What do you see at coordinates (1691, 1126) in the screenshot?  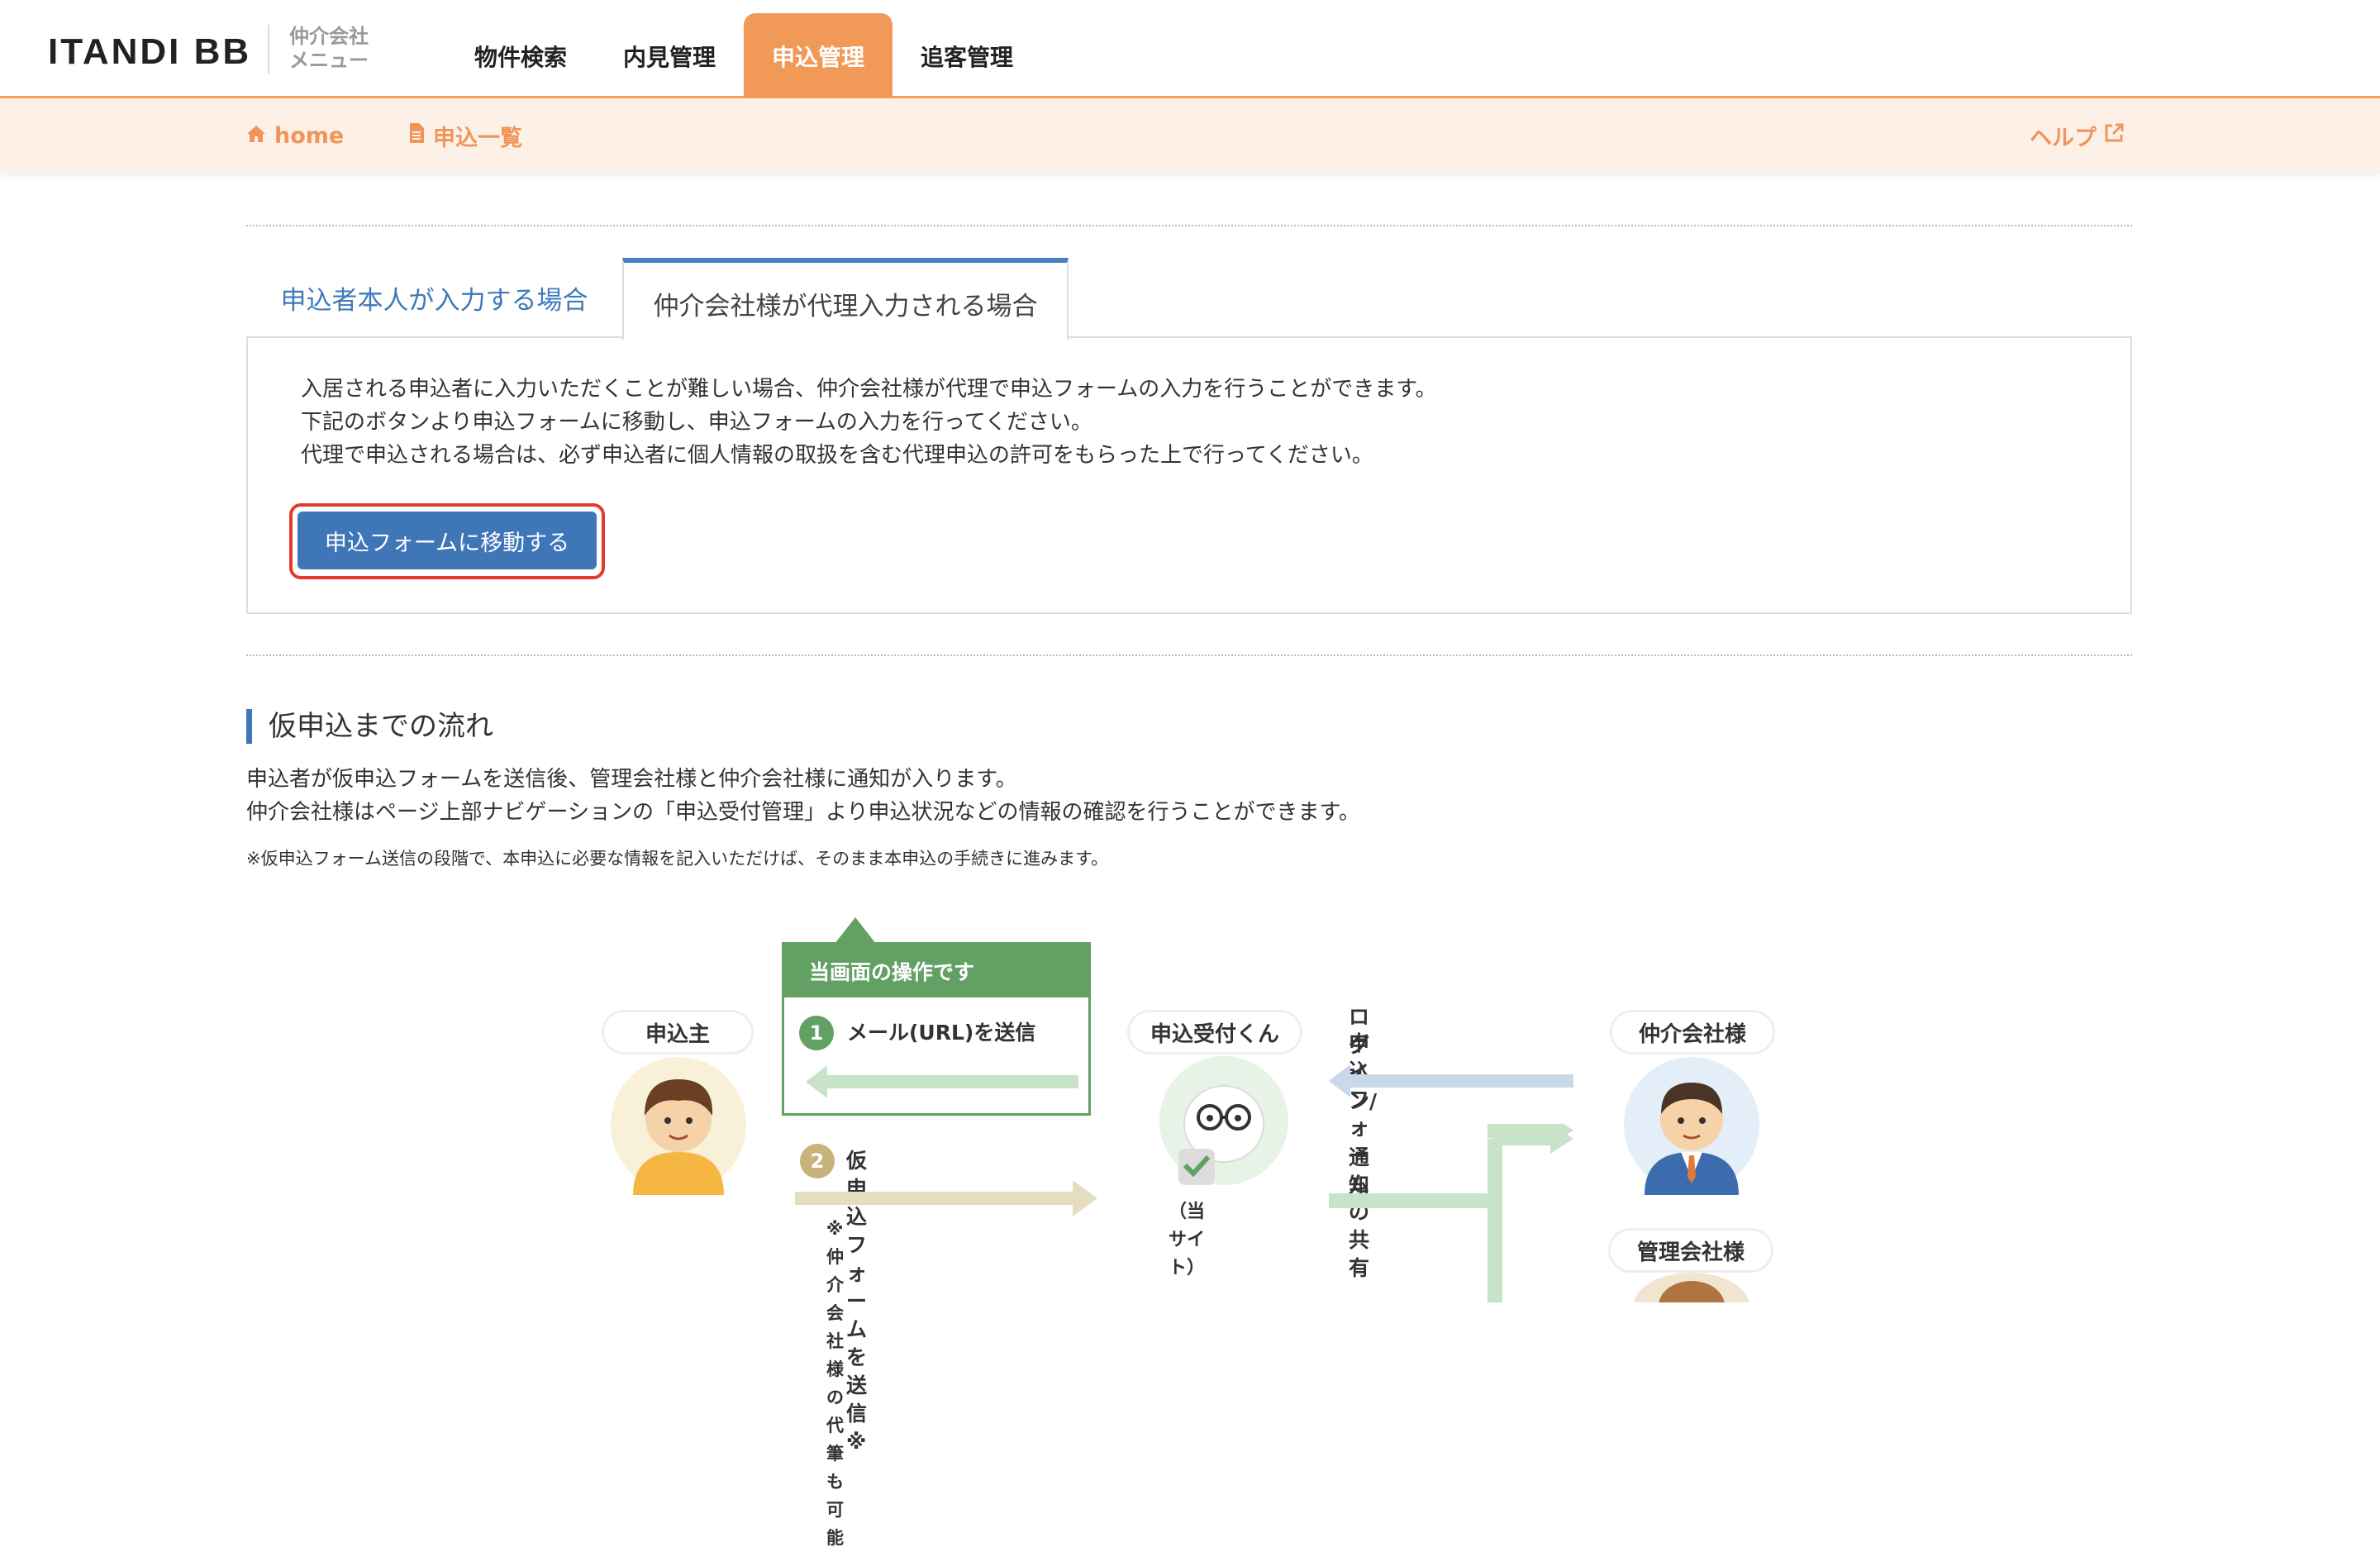 I see `broker-avatar-icon` at bounding box center [1691, 1126].